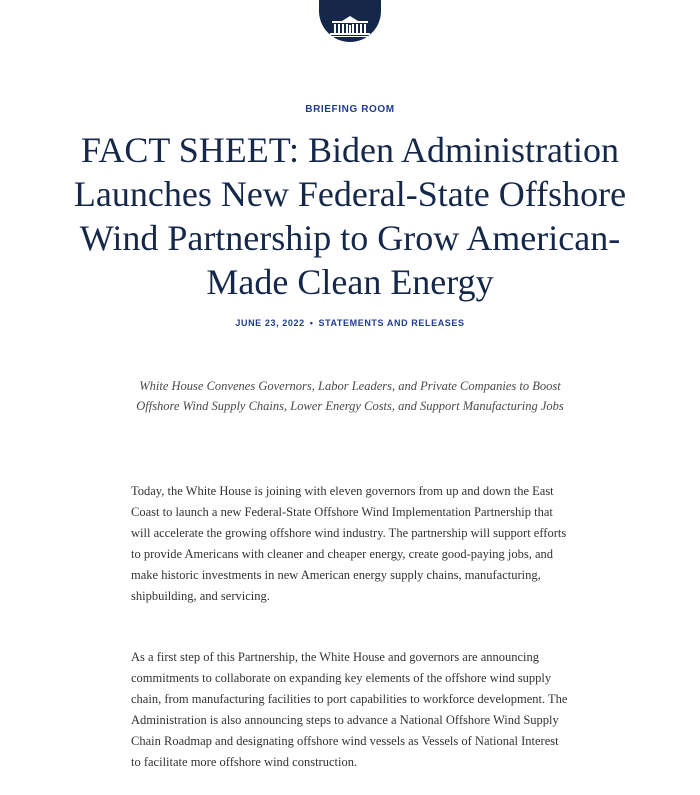 This screenshot has width=700, height=795. Describe the element at coordinates (391, 323) in the screenshot. I see `category-link: STATEMENTS AND RELEASES` at that location.